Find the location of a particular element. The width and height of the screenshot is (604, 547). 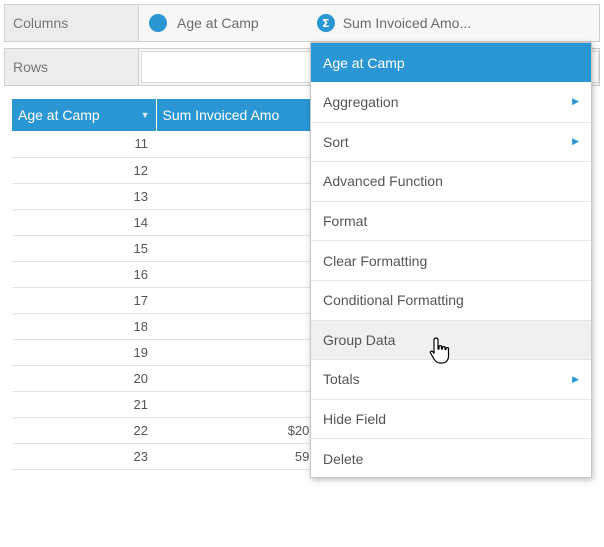

menu-item-label: Clear Formatting is located at coordinates (375, 260).